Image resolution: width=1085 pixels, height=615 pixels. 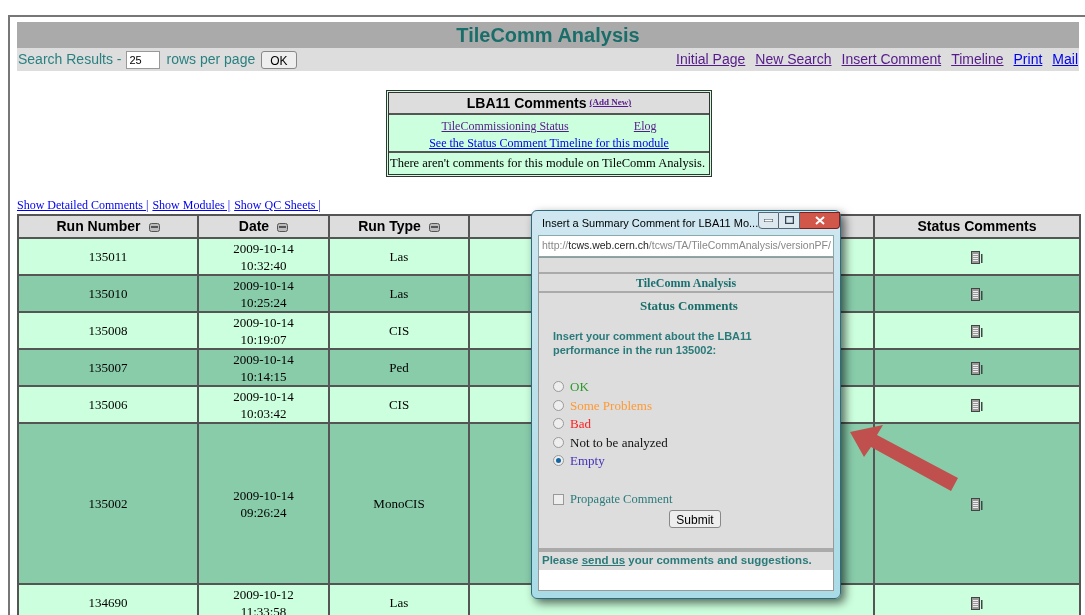 I want to click on rows-per-page-field: 25, so click(x=143, y=59).